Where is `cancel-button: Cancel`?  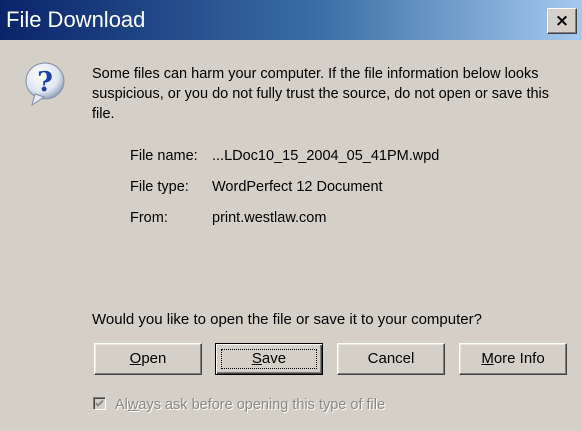 cancel-button: Cancel is located at coordinates (391, 359).